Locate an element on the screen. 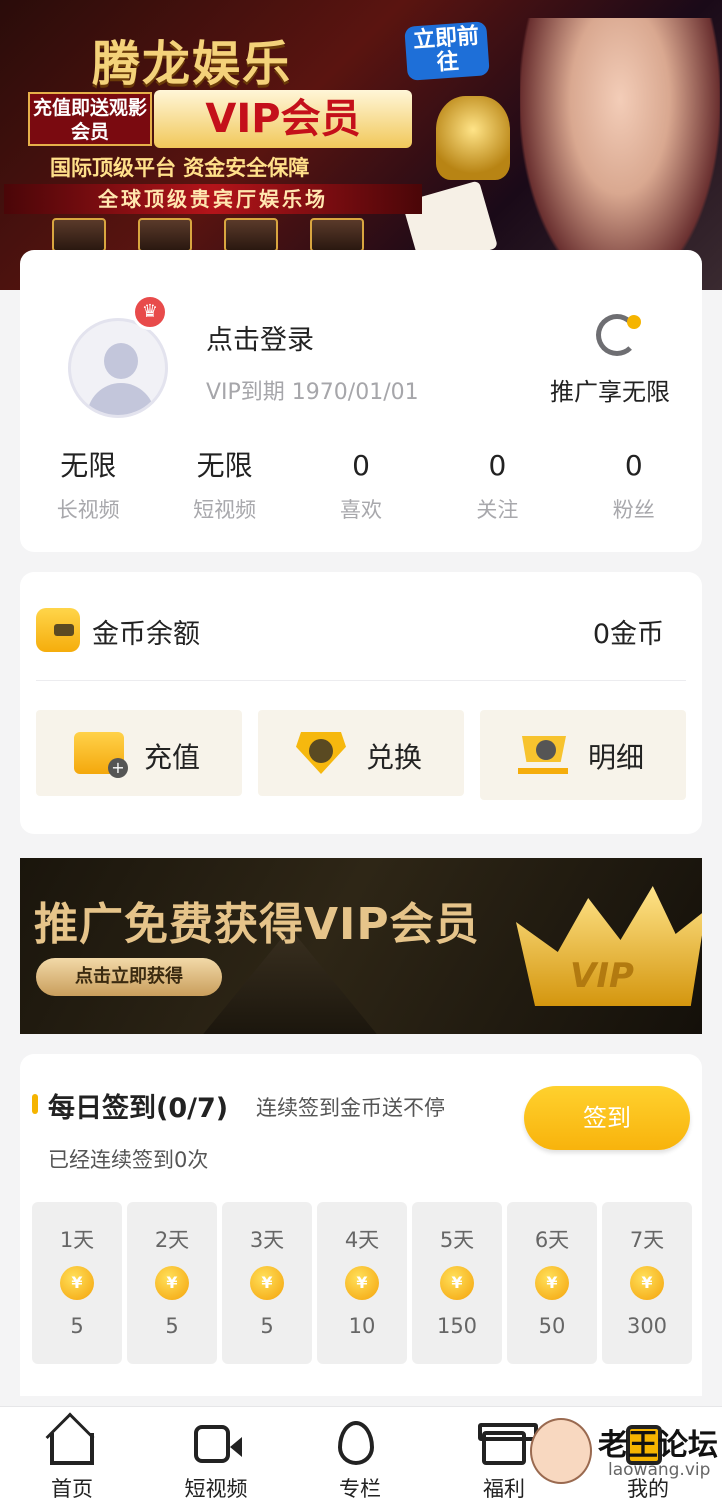  wallet-icon is located at coordinates (58, 630).